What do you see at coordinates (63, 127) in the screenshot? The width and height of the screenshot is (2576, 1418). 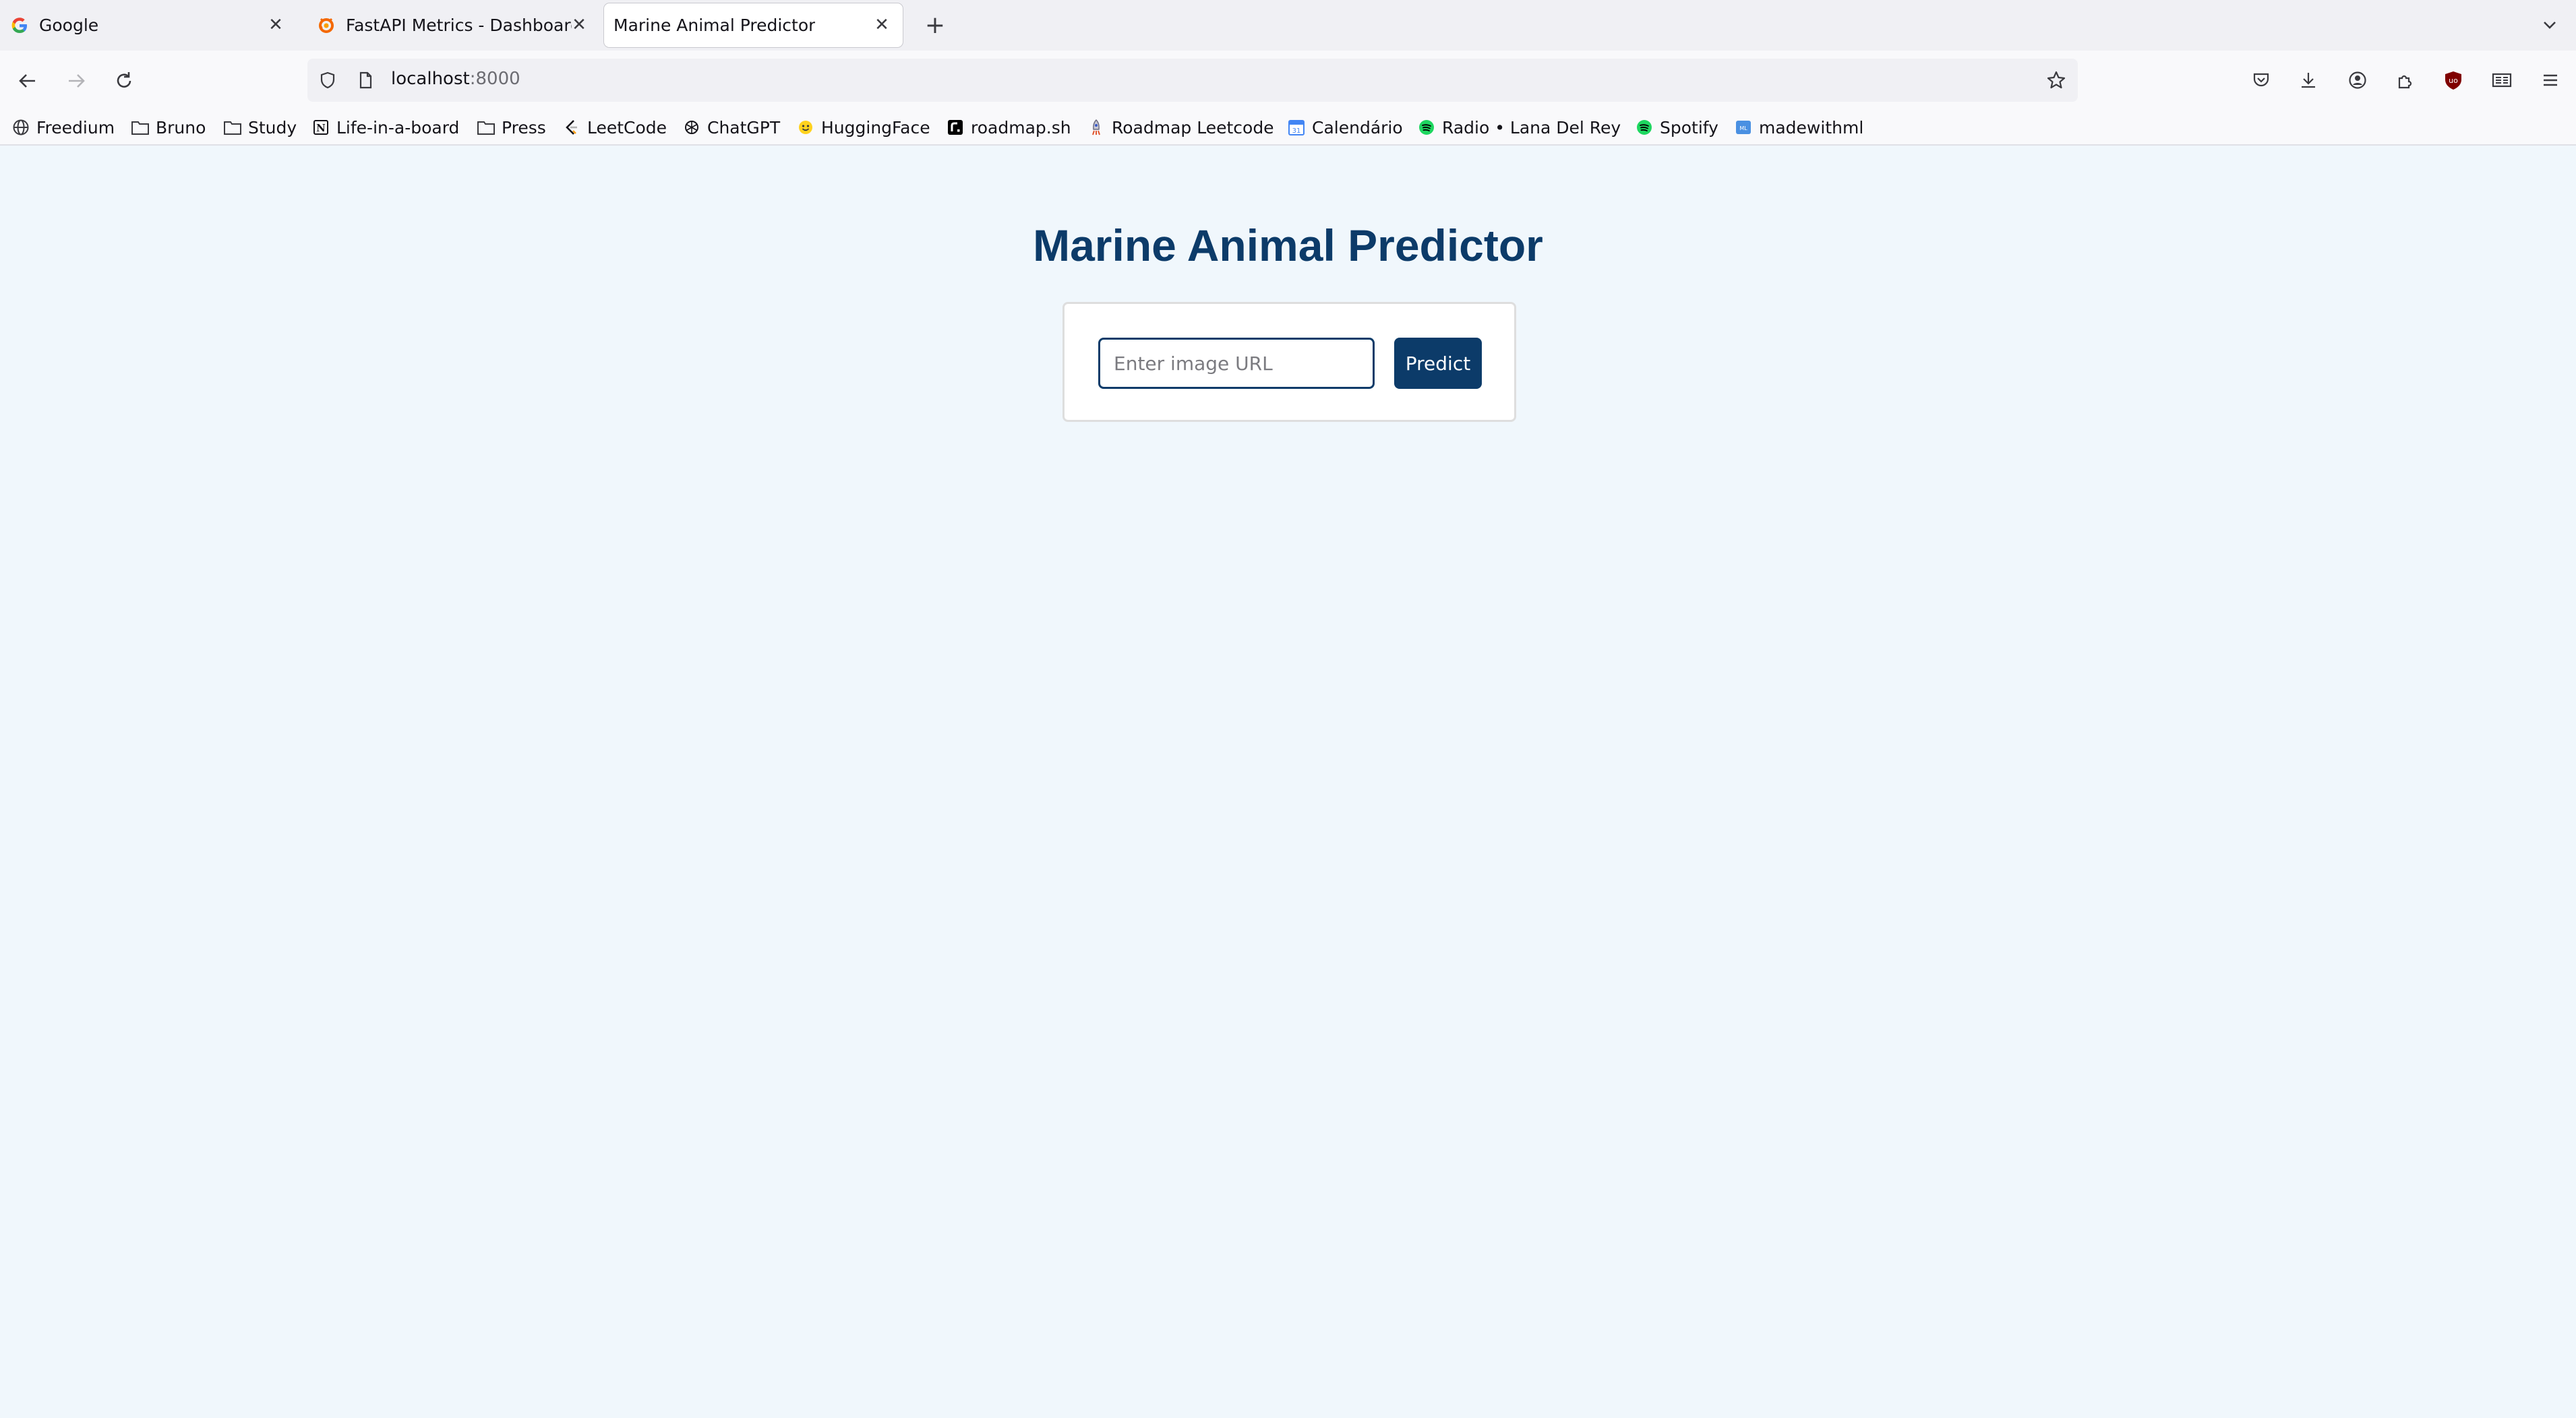 I see `bookmark-freedium: Freedium` at bounding box center [63, 127].